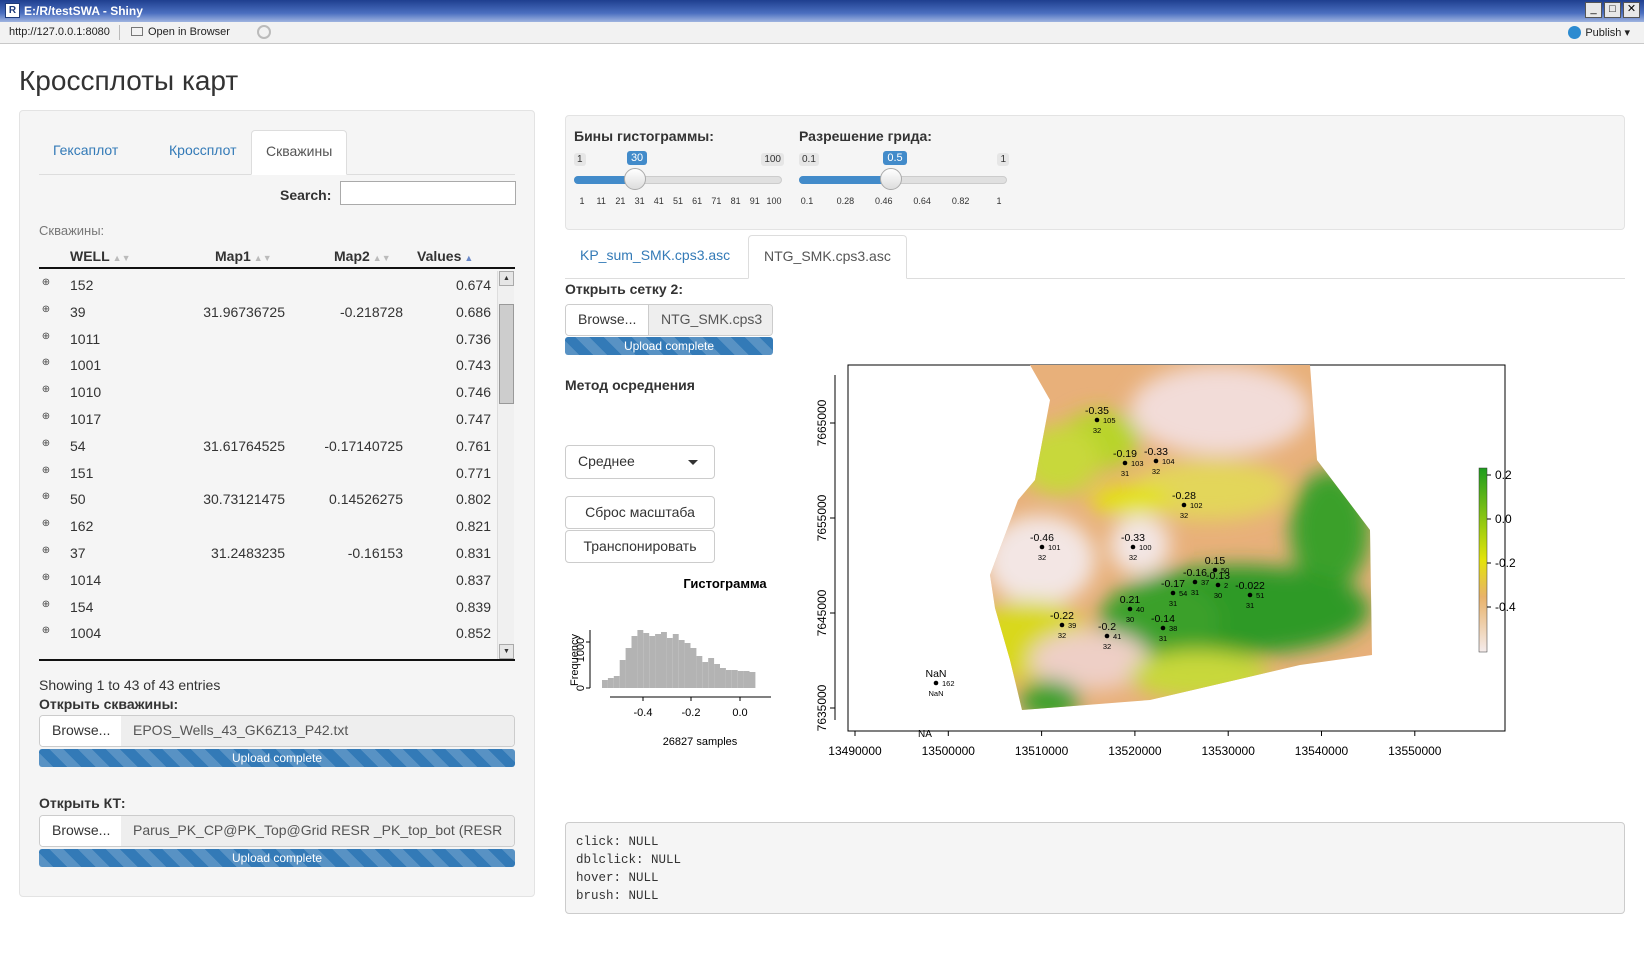 This screenshot has height=967, width=1644. I want to click on cell-map1: 31.96736725, so click(244, 311).